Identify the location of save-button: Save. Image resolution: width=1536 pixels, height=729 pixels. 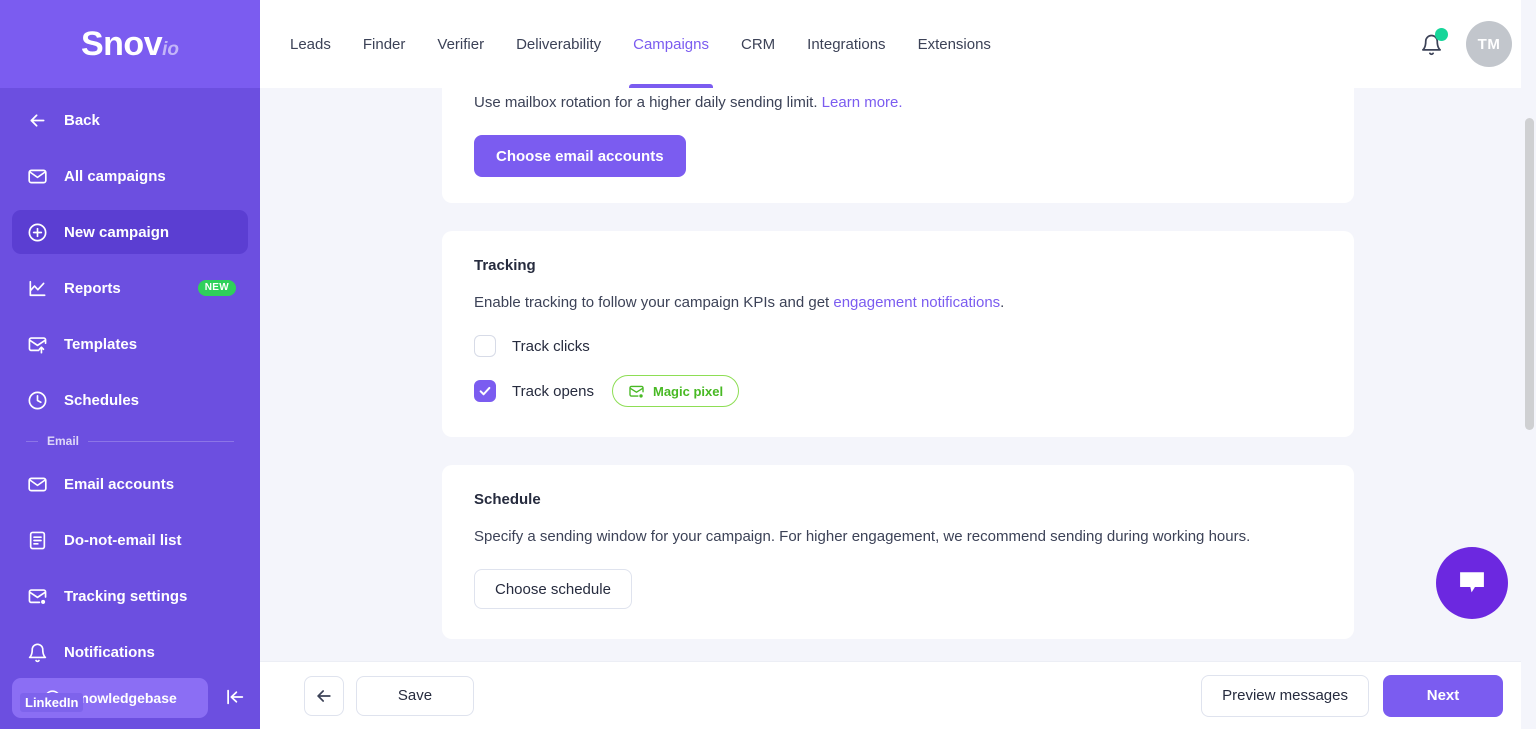
(415, 695).